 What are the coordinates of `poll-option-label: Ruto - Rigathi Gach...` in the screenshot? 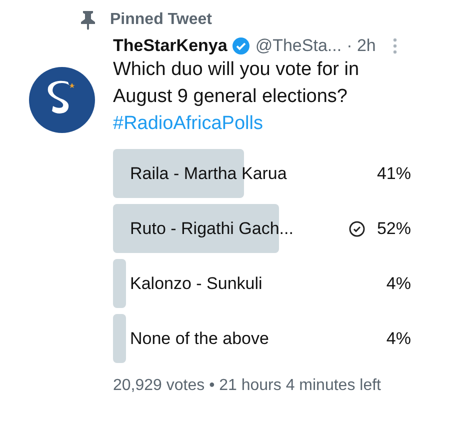 It's located at (212, 228).